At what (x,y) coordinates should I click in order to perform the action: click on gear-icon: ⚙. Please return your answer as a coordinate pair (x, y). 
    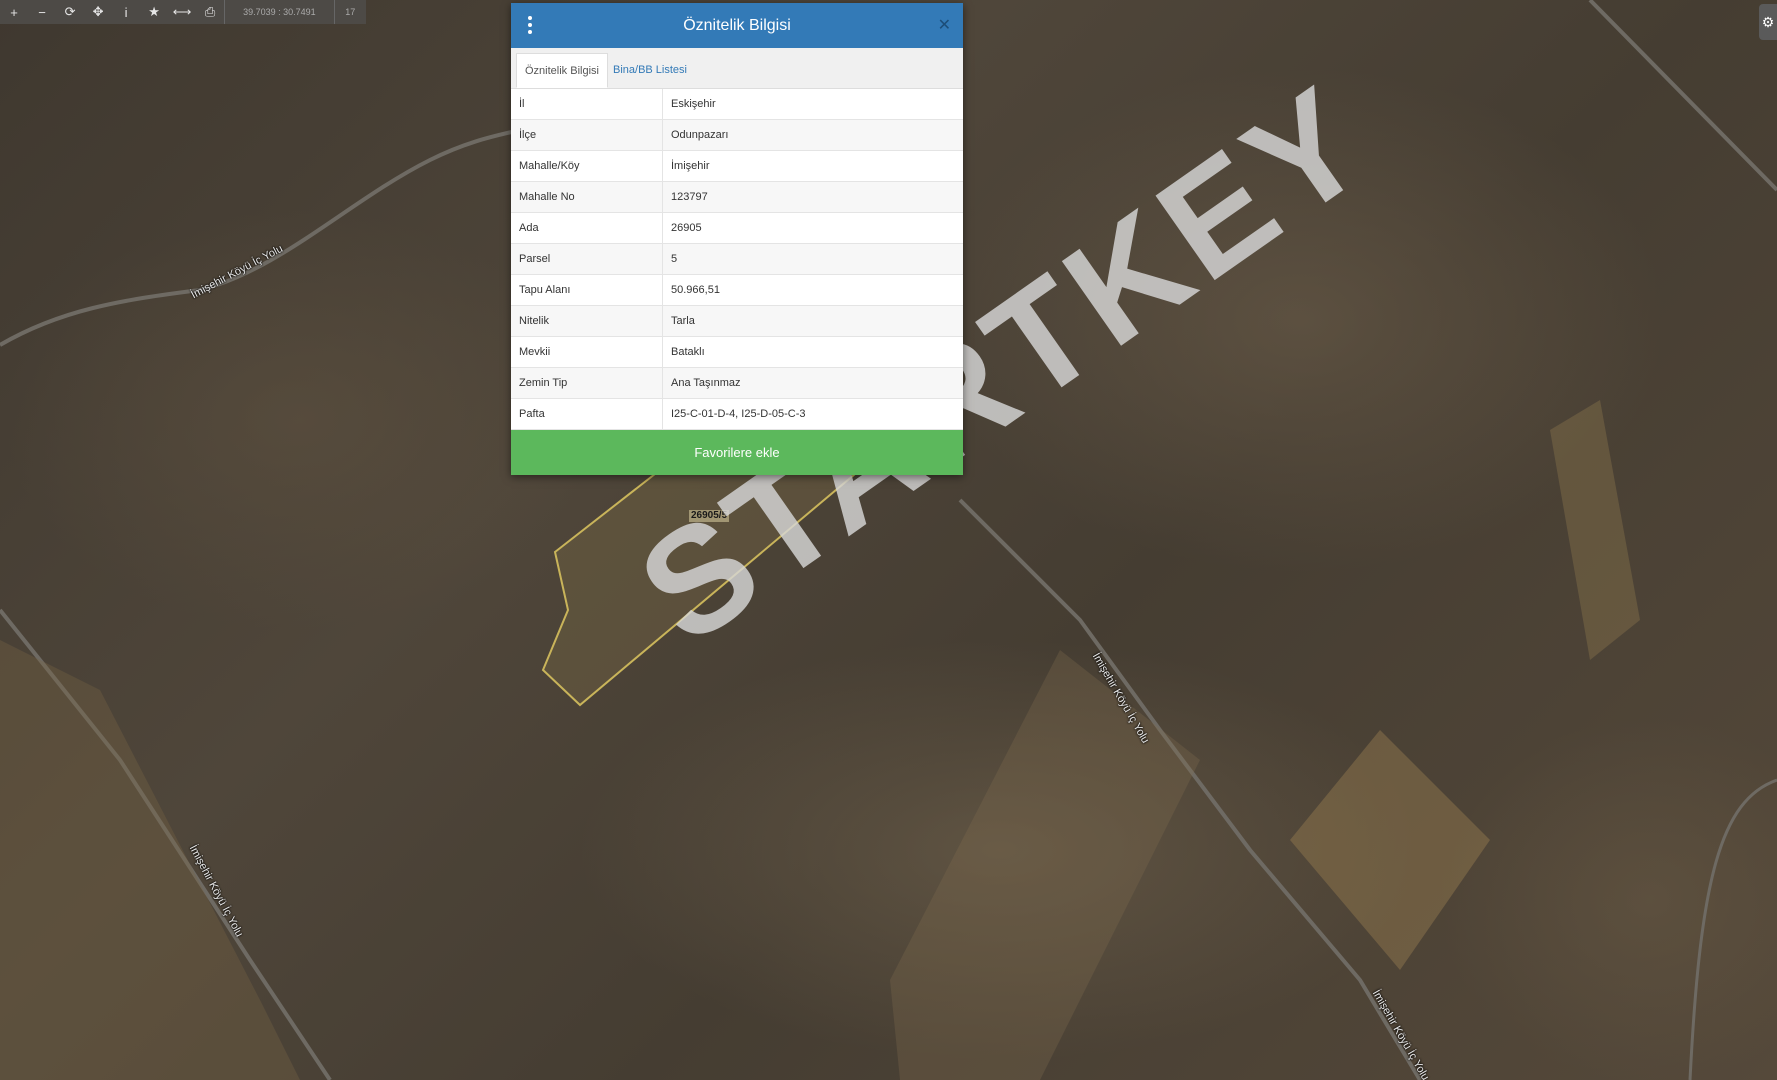
    Looking at the image, I should click on (1768, 22).